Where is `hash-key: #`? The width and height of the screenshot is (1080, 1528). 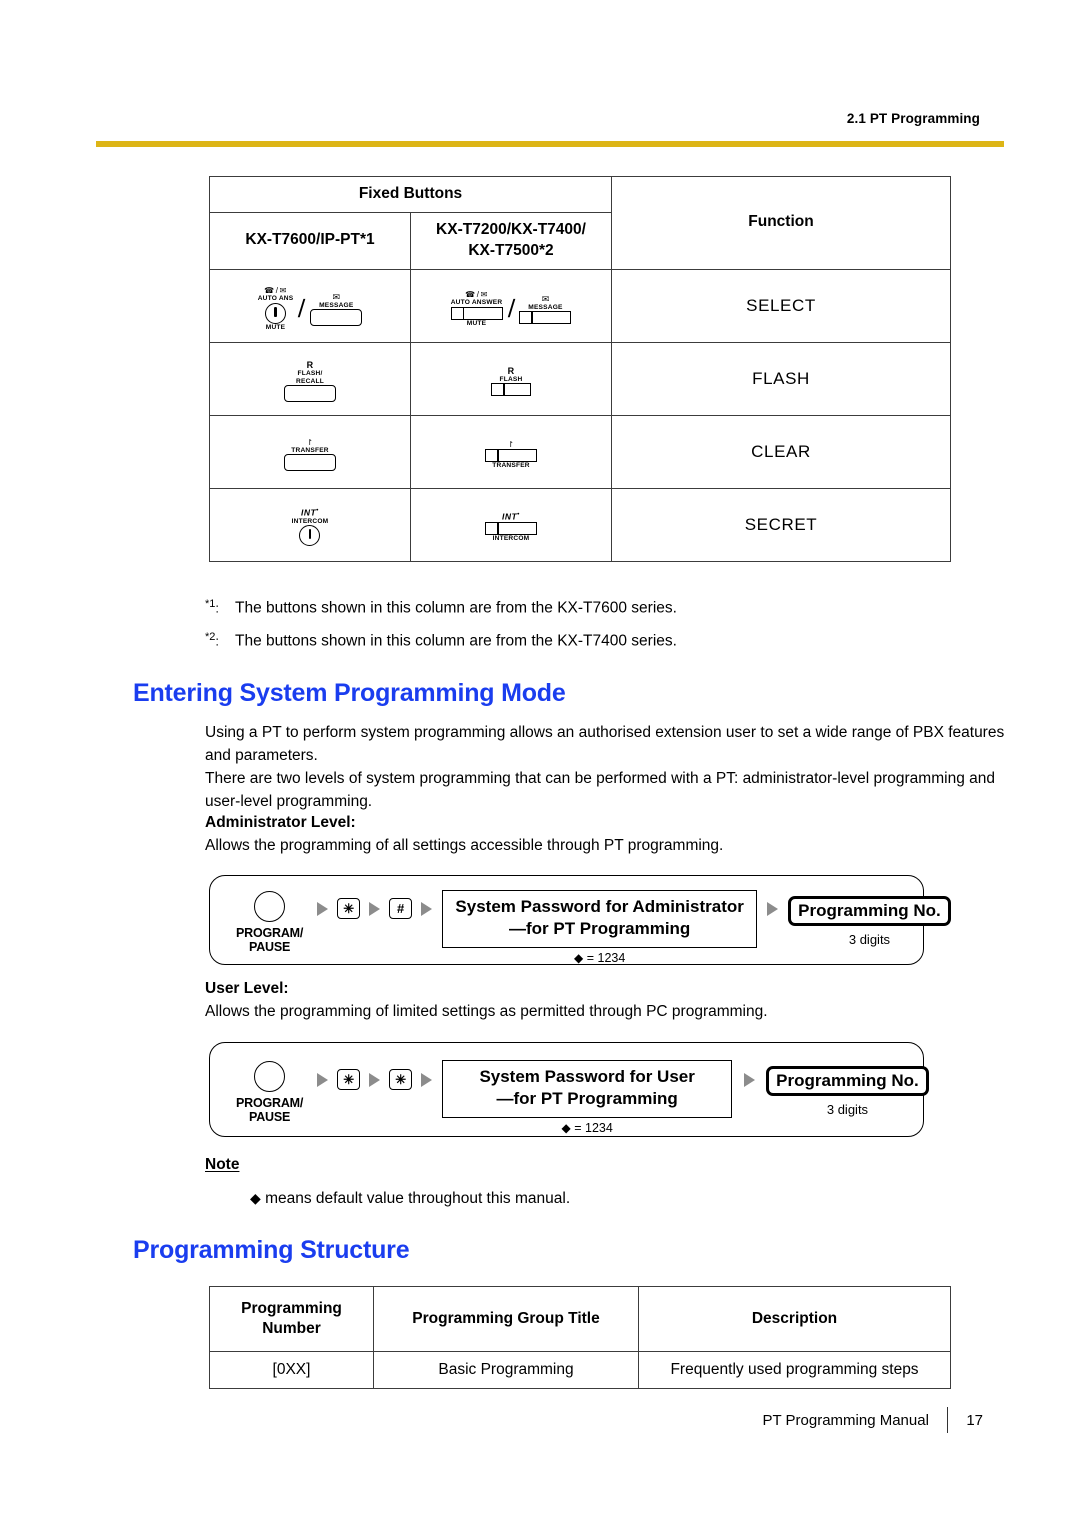
hash-key: # is located at coordinates (401, 908).